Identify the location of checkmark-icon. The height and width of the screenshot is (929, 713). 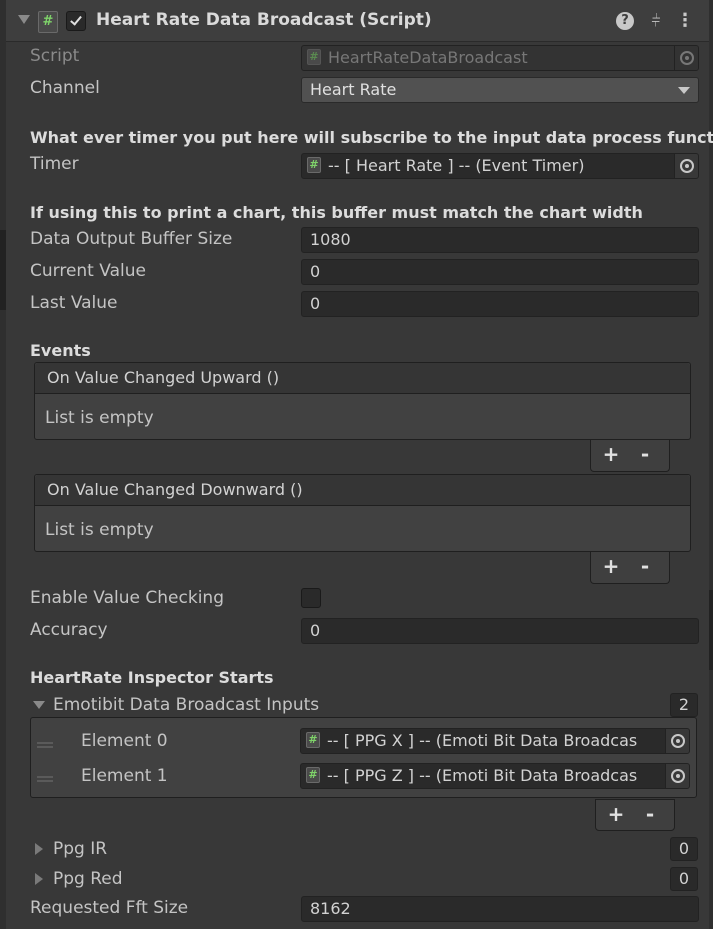
(76, 19).